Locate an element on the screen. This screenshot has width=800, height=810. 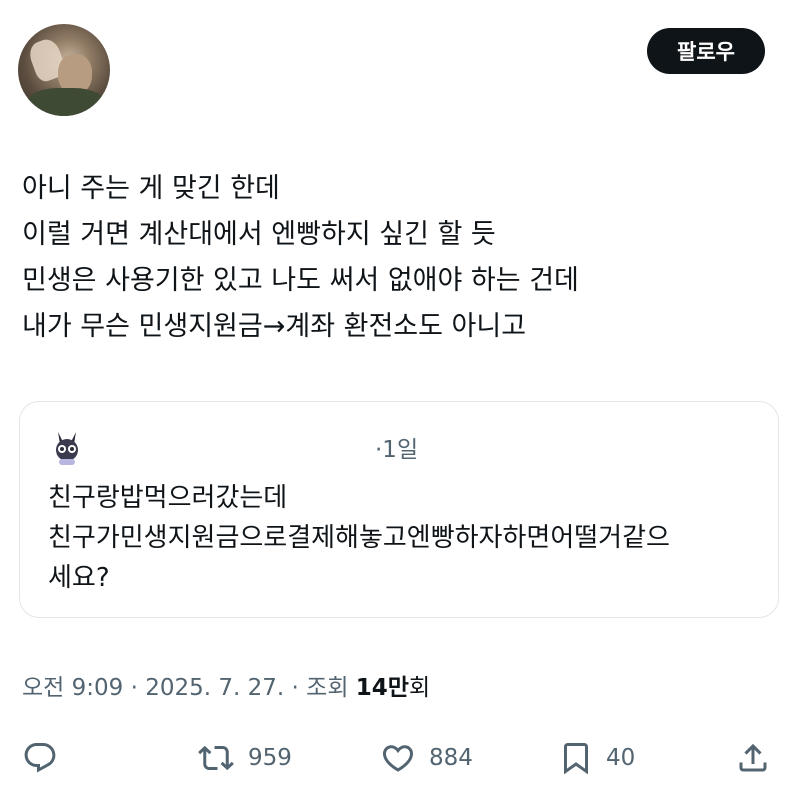
follow-button: 팔로우 is located at coordinates (706, 51).